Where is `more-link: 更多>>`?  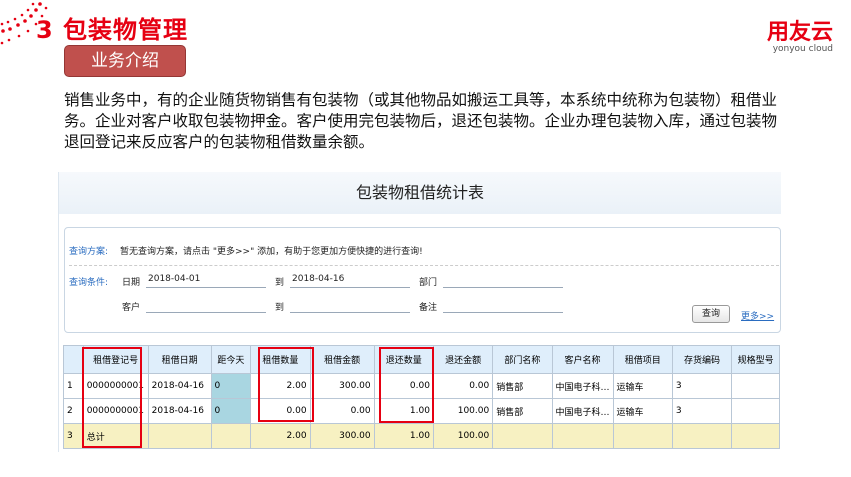
more-link: 更多>> is located at coordinates (757, 315).